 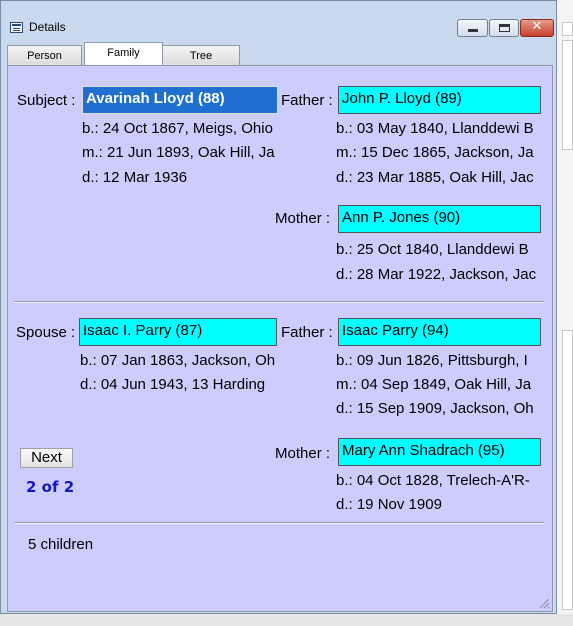 What do you see at coordinates (178, 332) in the screenshot?
I see `spouse-name-box: Isaac I. Parry (87)` at bounding box center [178, 332].